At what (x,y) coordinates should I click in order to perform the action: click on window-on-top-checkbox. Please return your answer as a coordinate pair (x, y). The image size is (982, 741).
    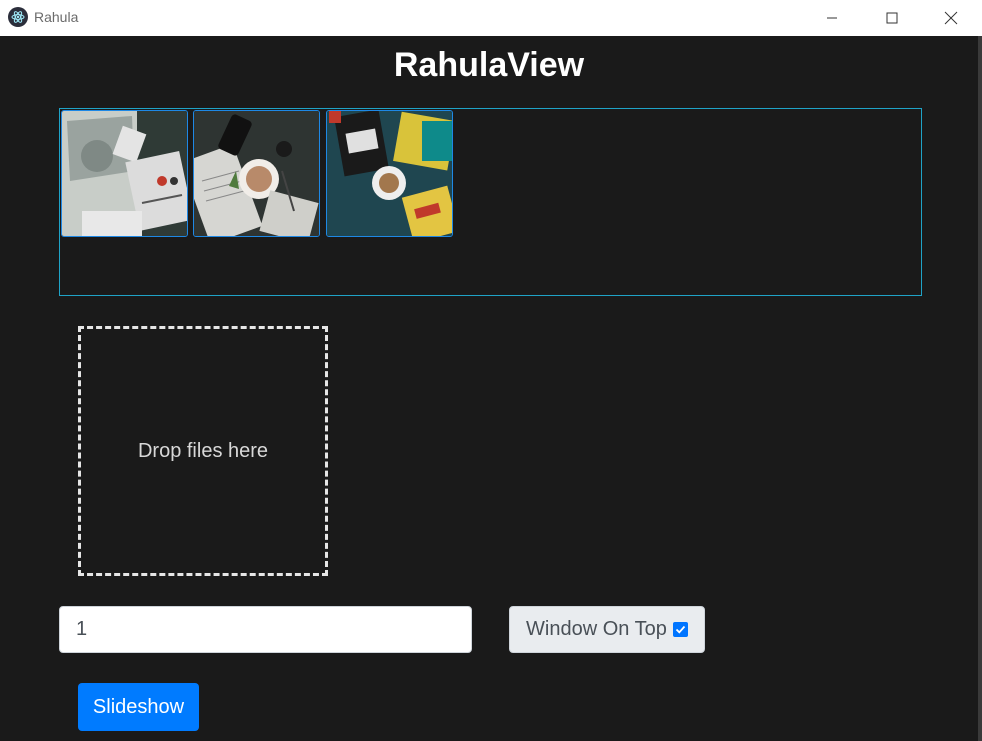
    Looking at the image, I should click on (680, 629).